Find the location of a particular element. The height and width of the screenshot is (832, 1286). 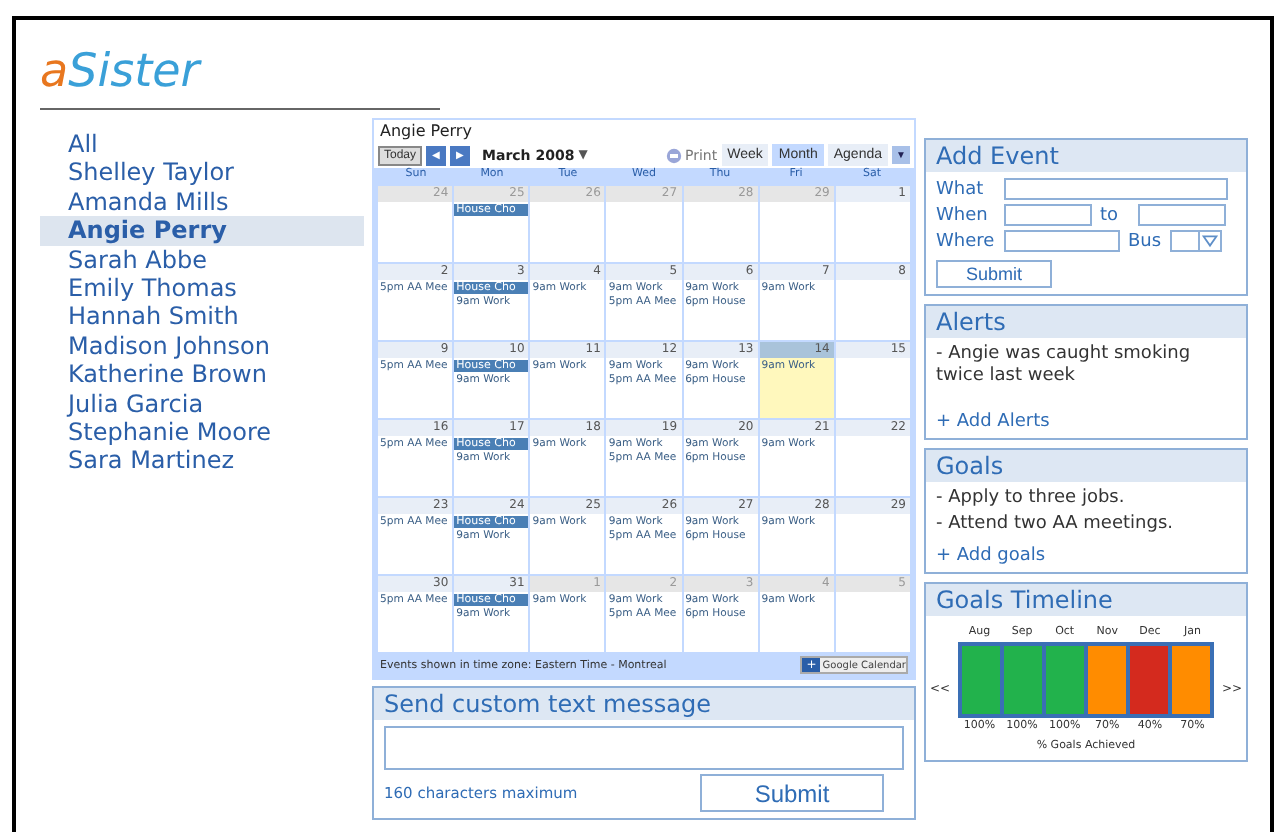

sidebar-item: Sara Martinez is located at coordinates (202, 461).